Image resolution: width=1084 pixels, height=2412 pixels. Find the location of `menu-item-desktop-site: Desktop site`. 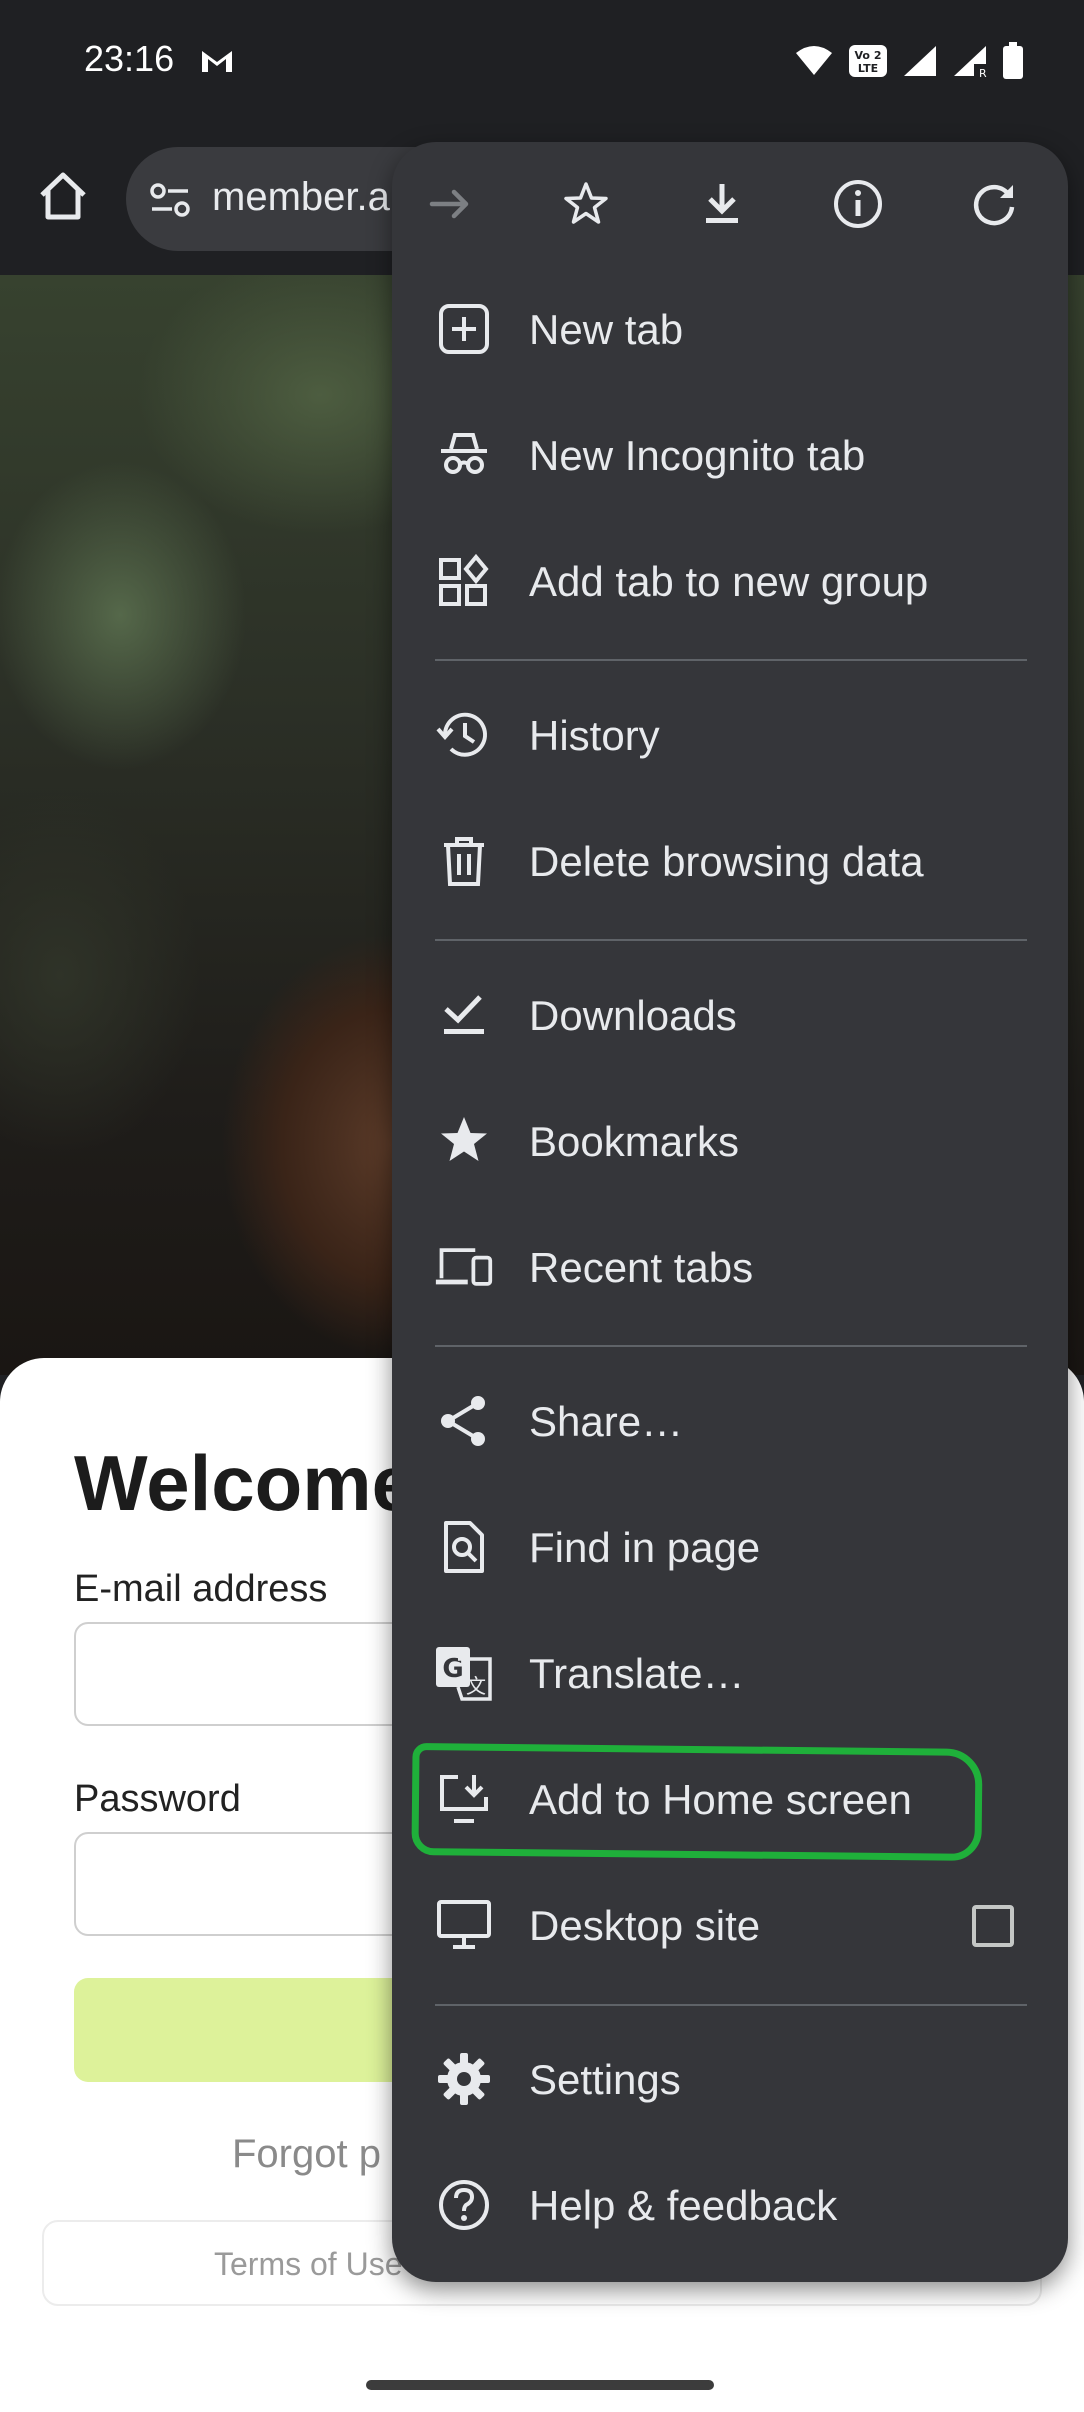

menu-item-desktop-site: Desktop site is located at coordinates (730, 1925).